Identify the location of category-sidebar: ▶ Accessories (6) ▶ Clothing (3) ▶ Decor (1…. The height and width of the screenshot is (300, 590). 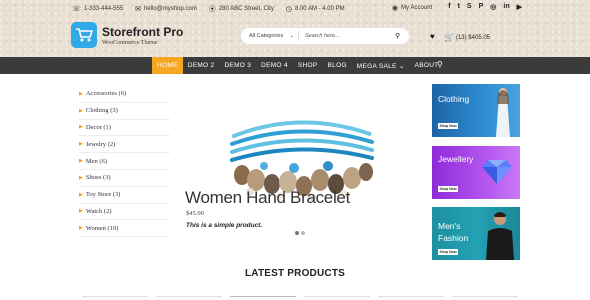
(124, 162).